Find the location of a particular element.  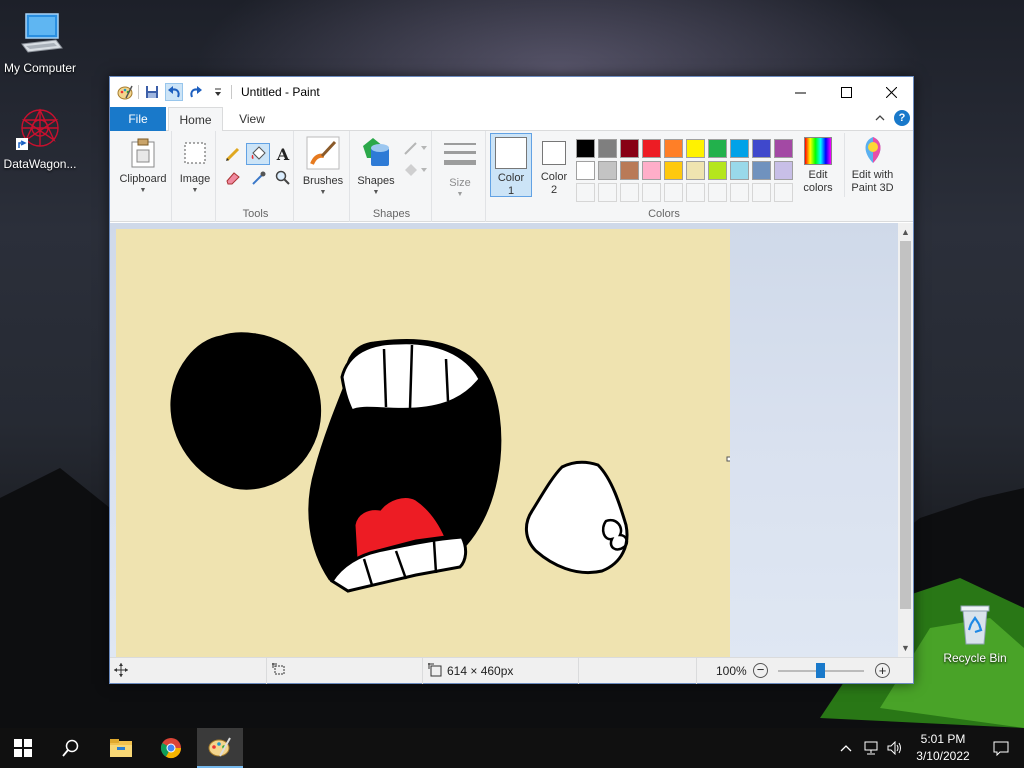

clipboard-button: Clipboard ▼ is located at coordinates (143, 166).